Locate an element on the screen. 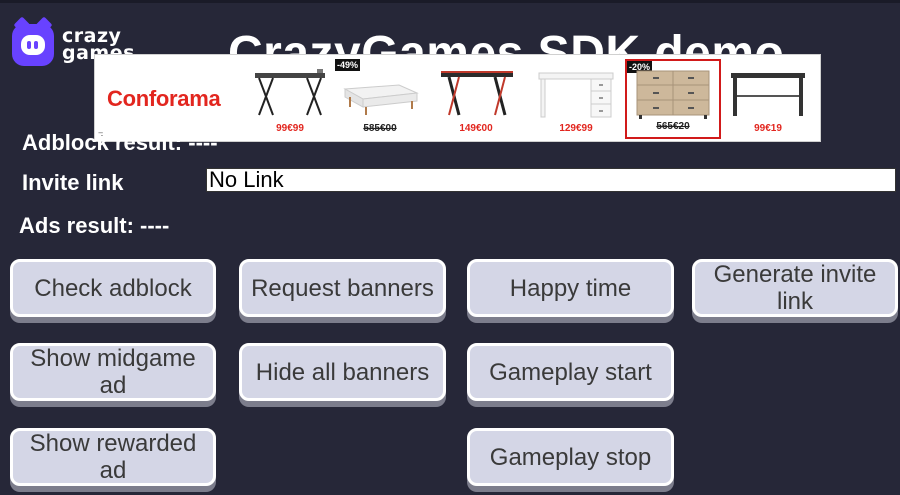 The image size is (900, 495). ads-result-label: Ads result: ---- is located at coordinates (94, 225).